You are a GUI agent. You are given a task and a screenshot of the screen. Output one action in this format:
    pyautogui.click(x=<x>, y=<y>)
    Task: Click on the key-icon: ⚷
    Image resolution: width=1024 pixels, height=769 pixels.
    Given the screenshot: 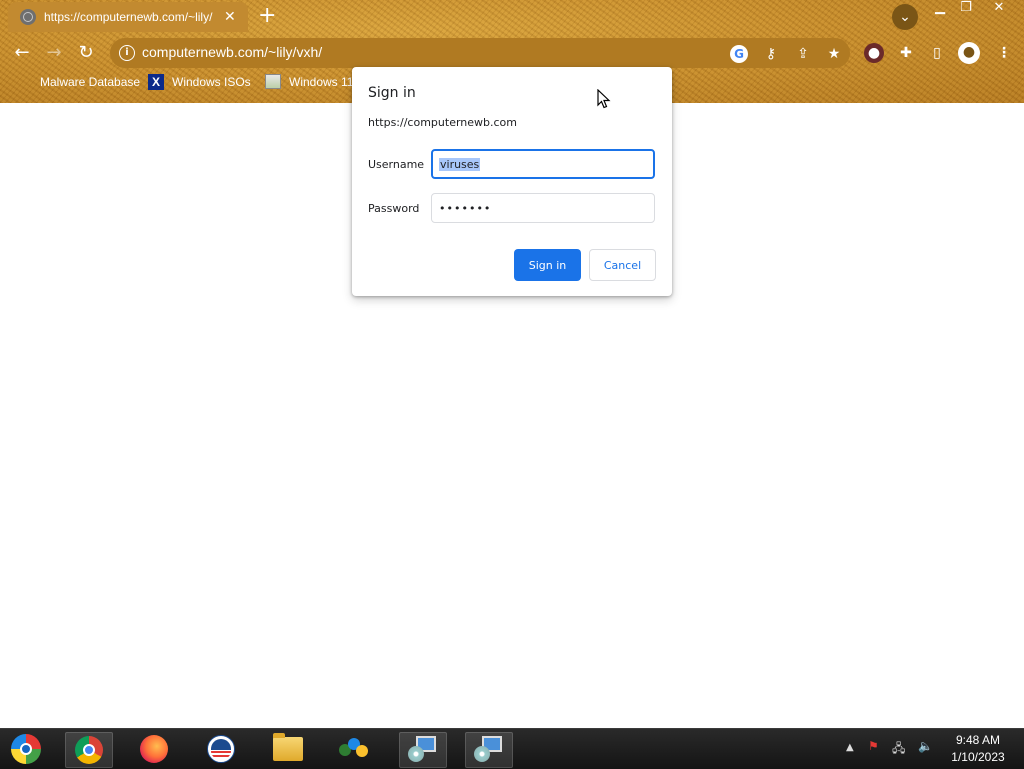 What is the action you would take?
    pyautogui.click(x=771, y=54)
    